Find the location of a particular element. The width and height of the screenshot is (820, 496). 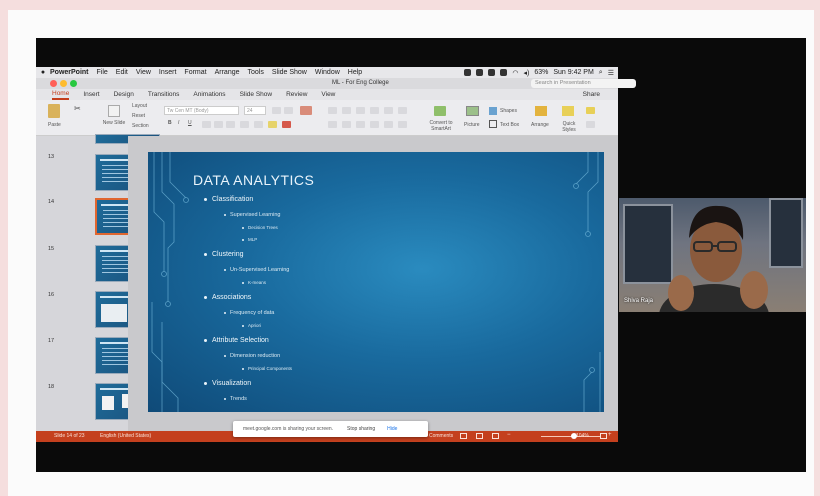

decrease-indent-icon is located at coordinates (360, 110).